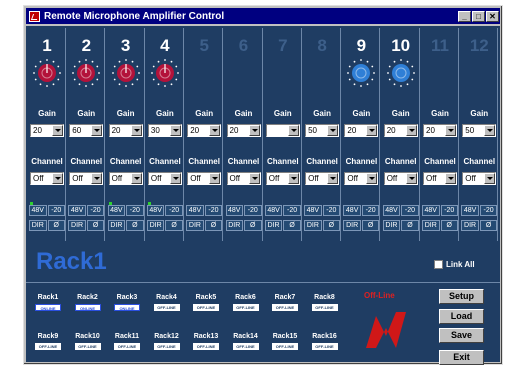 This screenshot has width=511, height=368. Describe the element at coordinates (322, 130) in the screenshot. I see `gain-select: 50` at that location.